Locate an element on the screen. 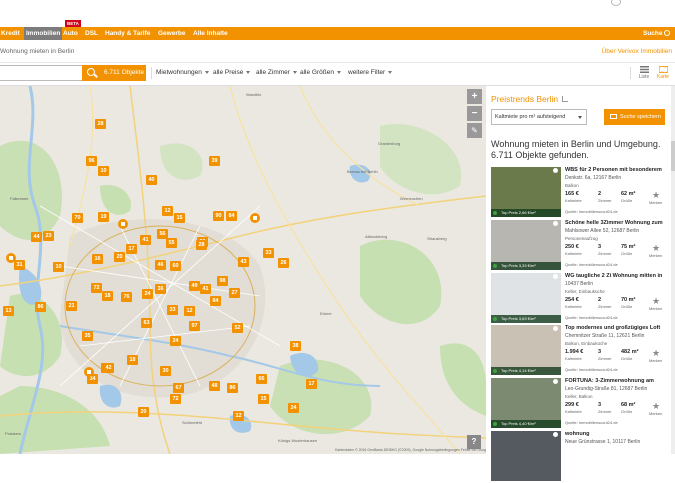 Image resolution: width=675 pixels, height=483 pixels. draw-area-button: ✎ is located at coordinates (474, 130).